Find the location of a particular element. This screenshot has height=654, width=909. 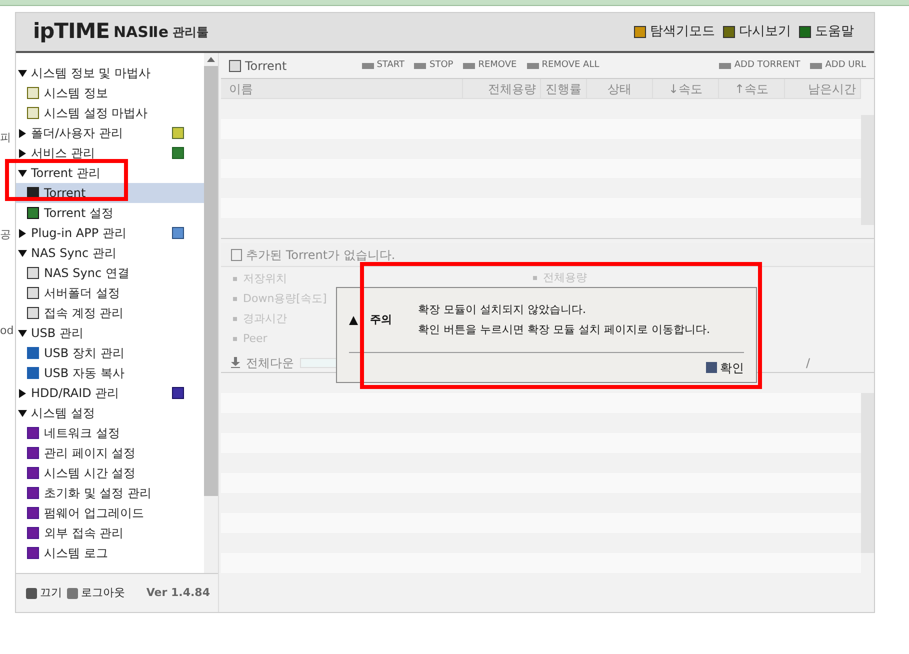

details-title: 추가된 Torrent가 없습니다. is located at coordinates (321, 255).